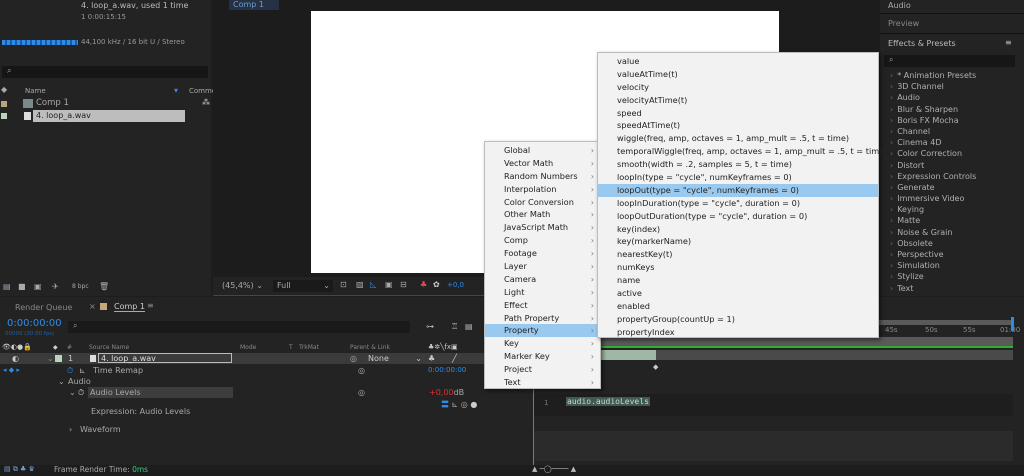 The height and width of the screenshot is (476, 1024). What do you see at coordinates (38, 286) in the screenshot?
I see `new-comp-icon: ▣` at bounding box center [38, 286].